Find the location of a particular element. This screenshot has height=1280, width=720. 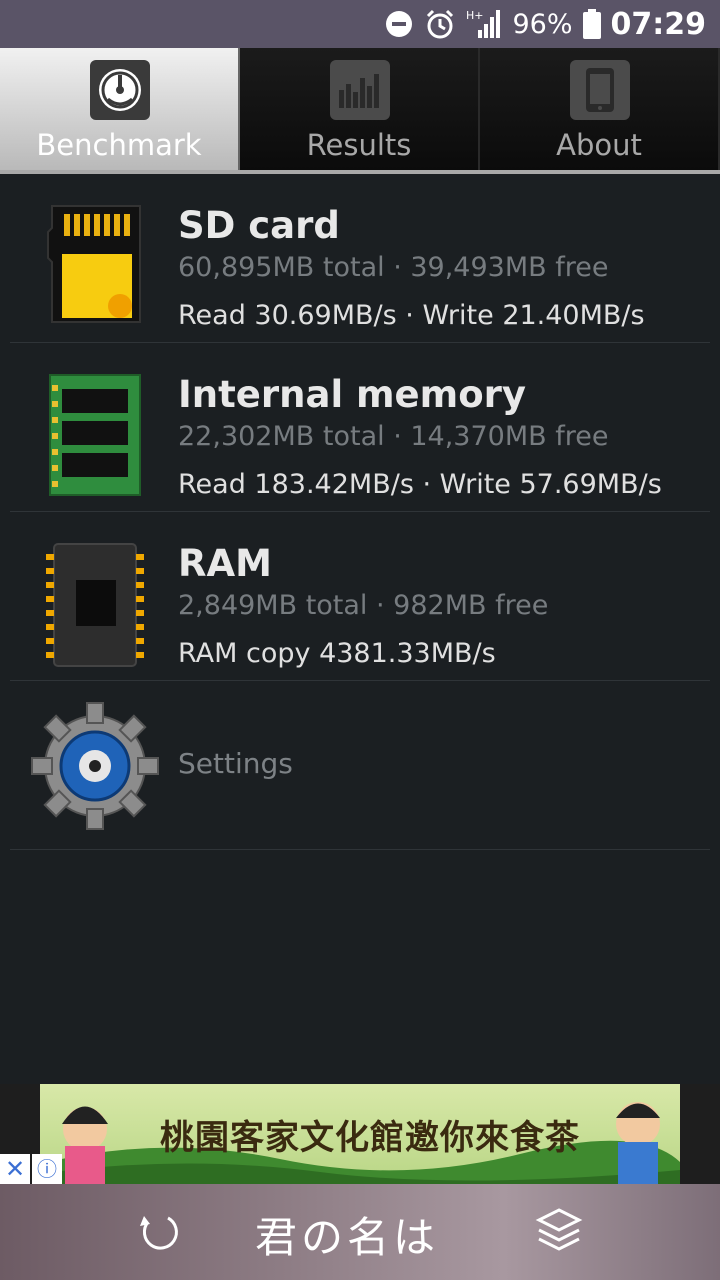

alarm-icon is located at coordinates (440, 24).